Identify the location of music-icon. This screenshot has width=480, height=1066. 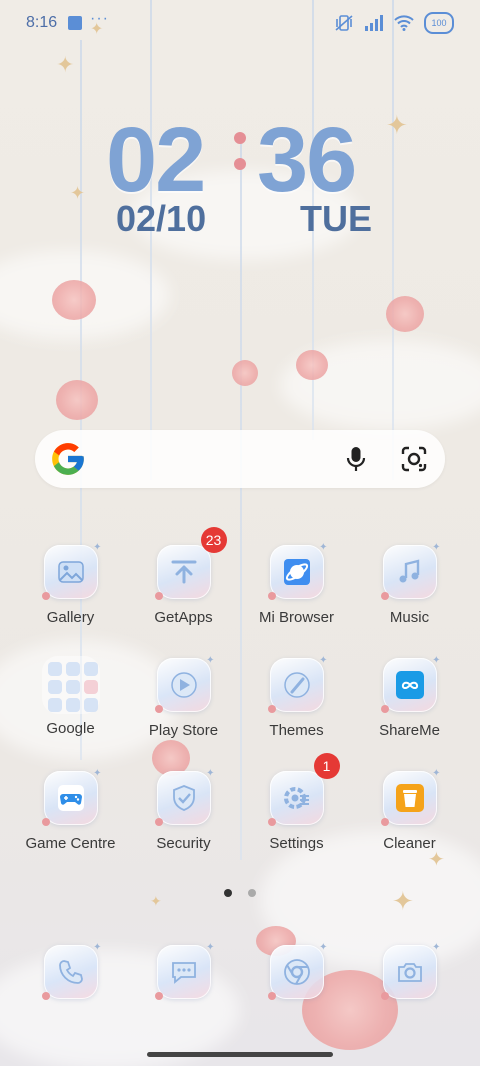
(409, 571).